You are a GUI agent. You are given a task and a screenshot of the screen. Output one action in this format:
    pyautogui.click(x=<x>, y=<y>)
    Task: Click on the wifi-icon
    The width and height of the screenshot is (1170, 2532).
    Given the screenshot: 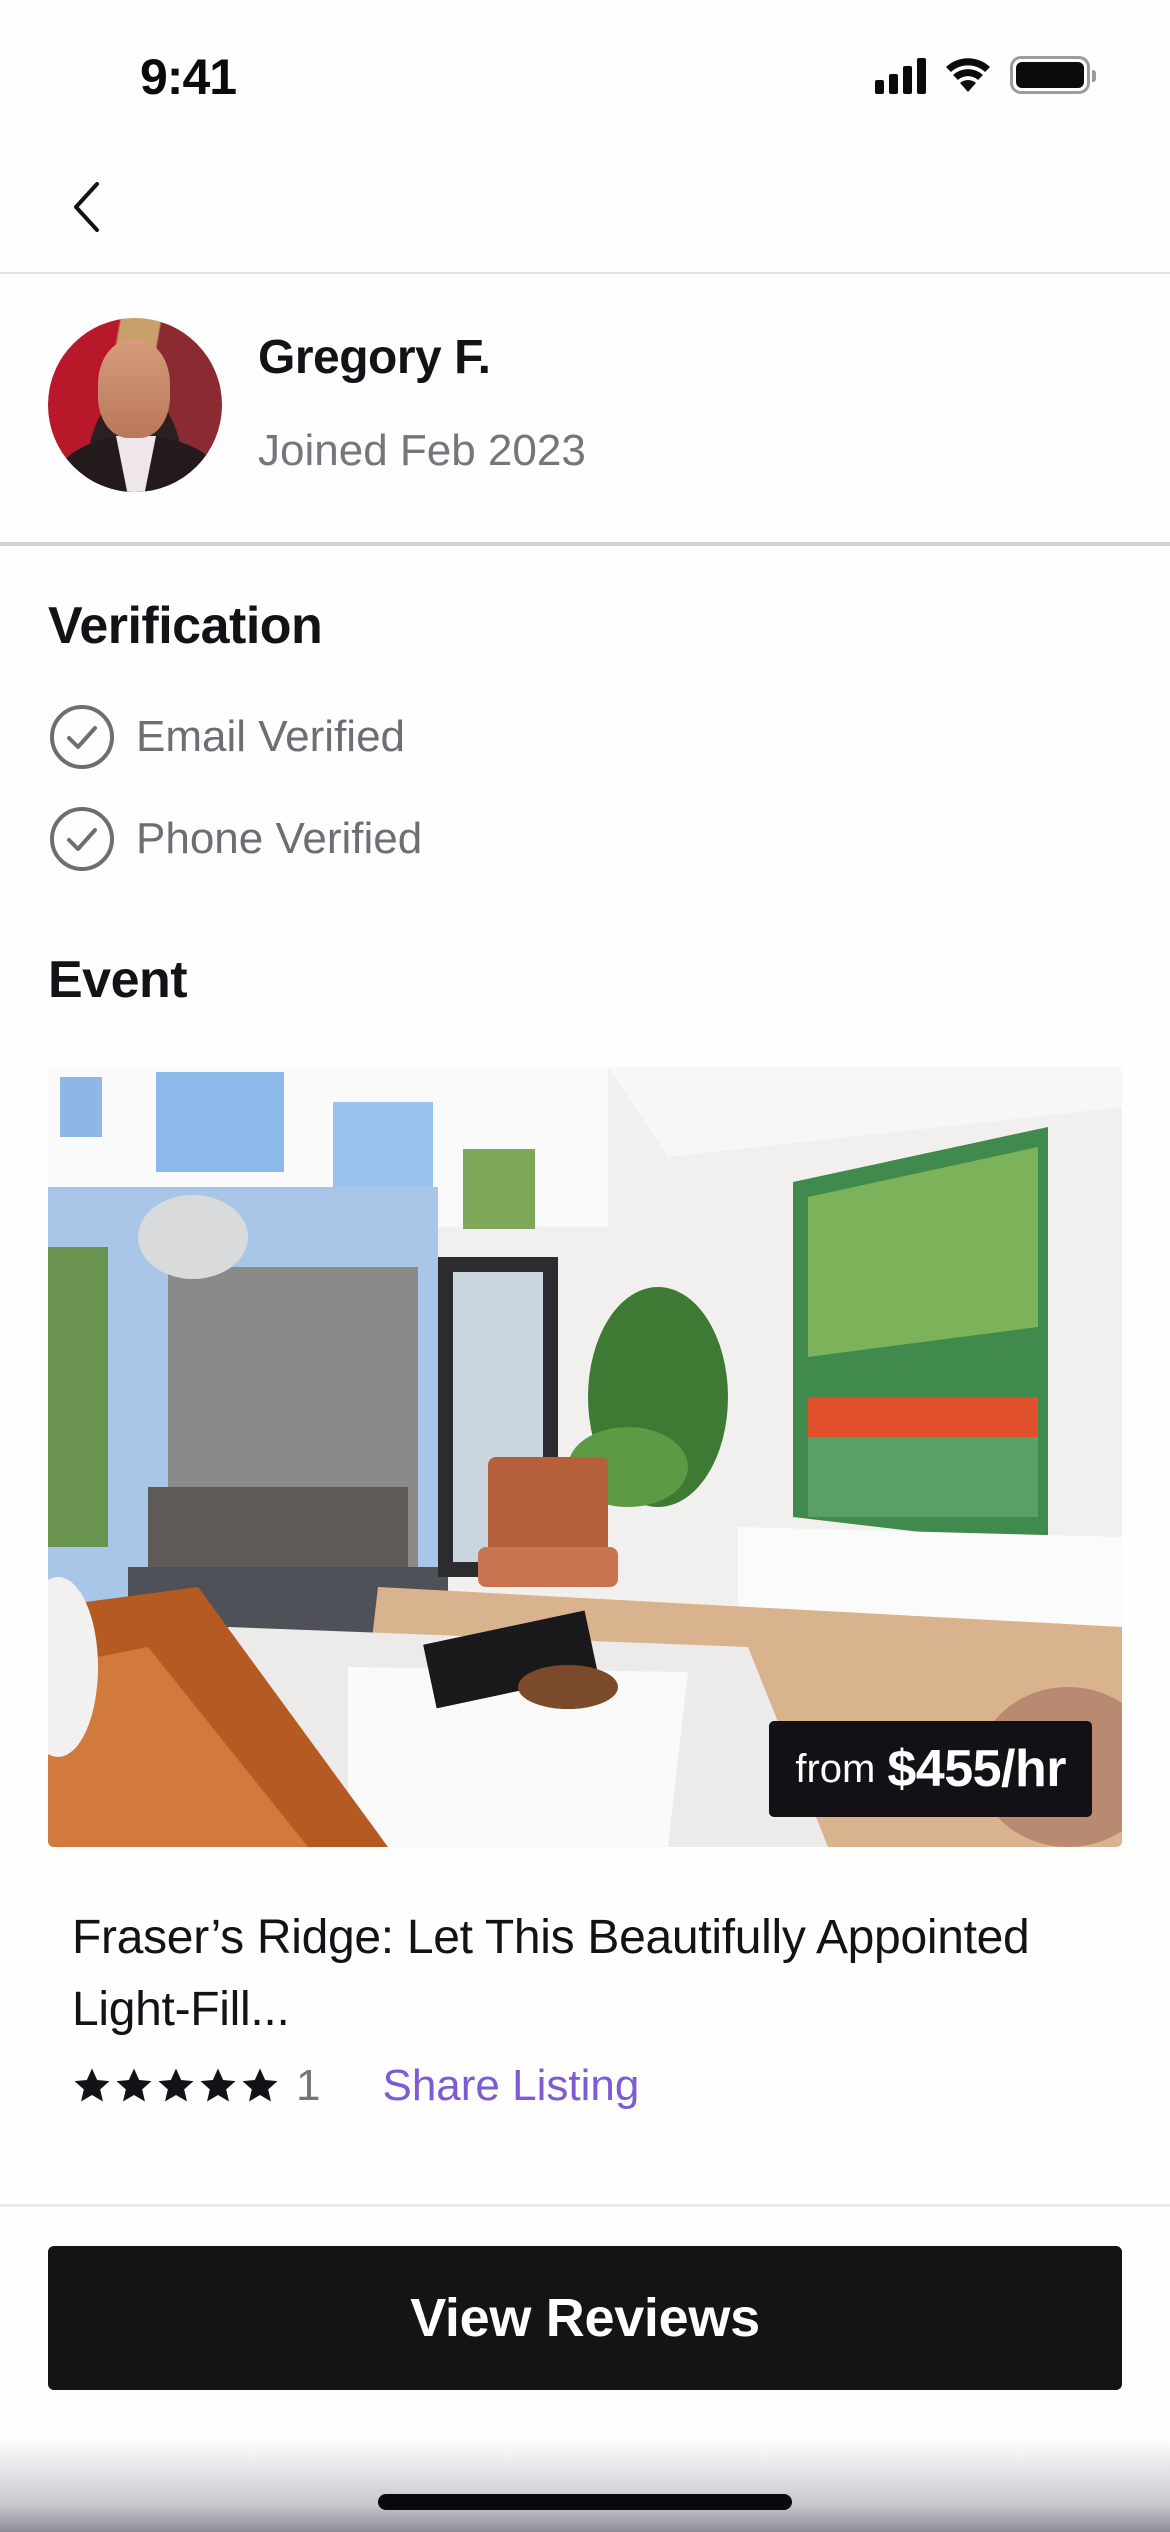 What is the action you would take?
    pyautogui.click(x=968, y=75)
    